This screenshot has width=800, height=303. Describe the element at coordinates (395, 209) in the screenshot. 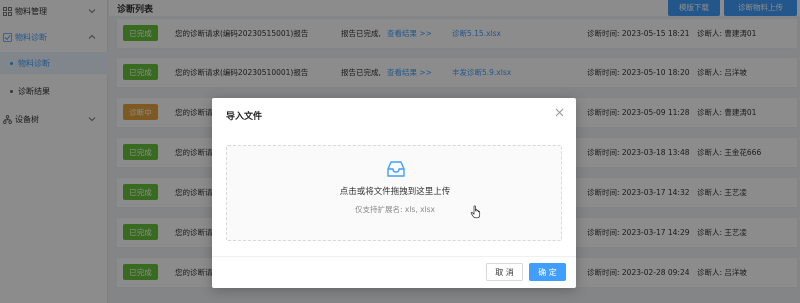

I see `upload-hint: 仅支持扩展名: xls, xlsx` at that location.